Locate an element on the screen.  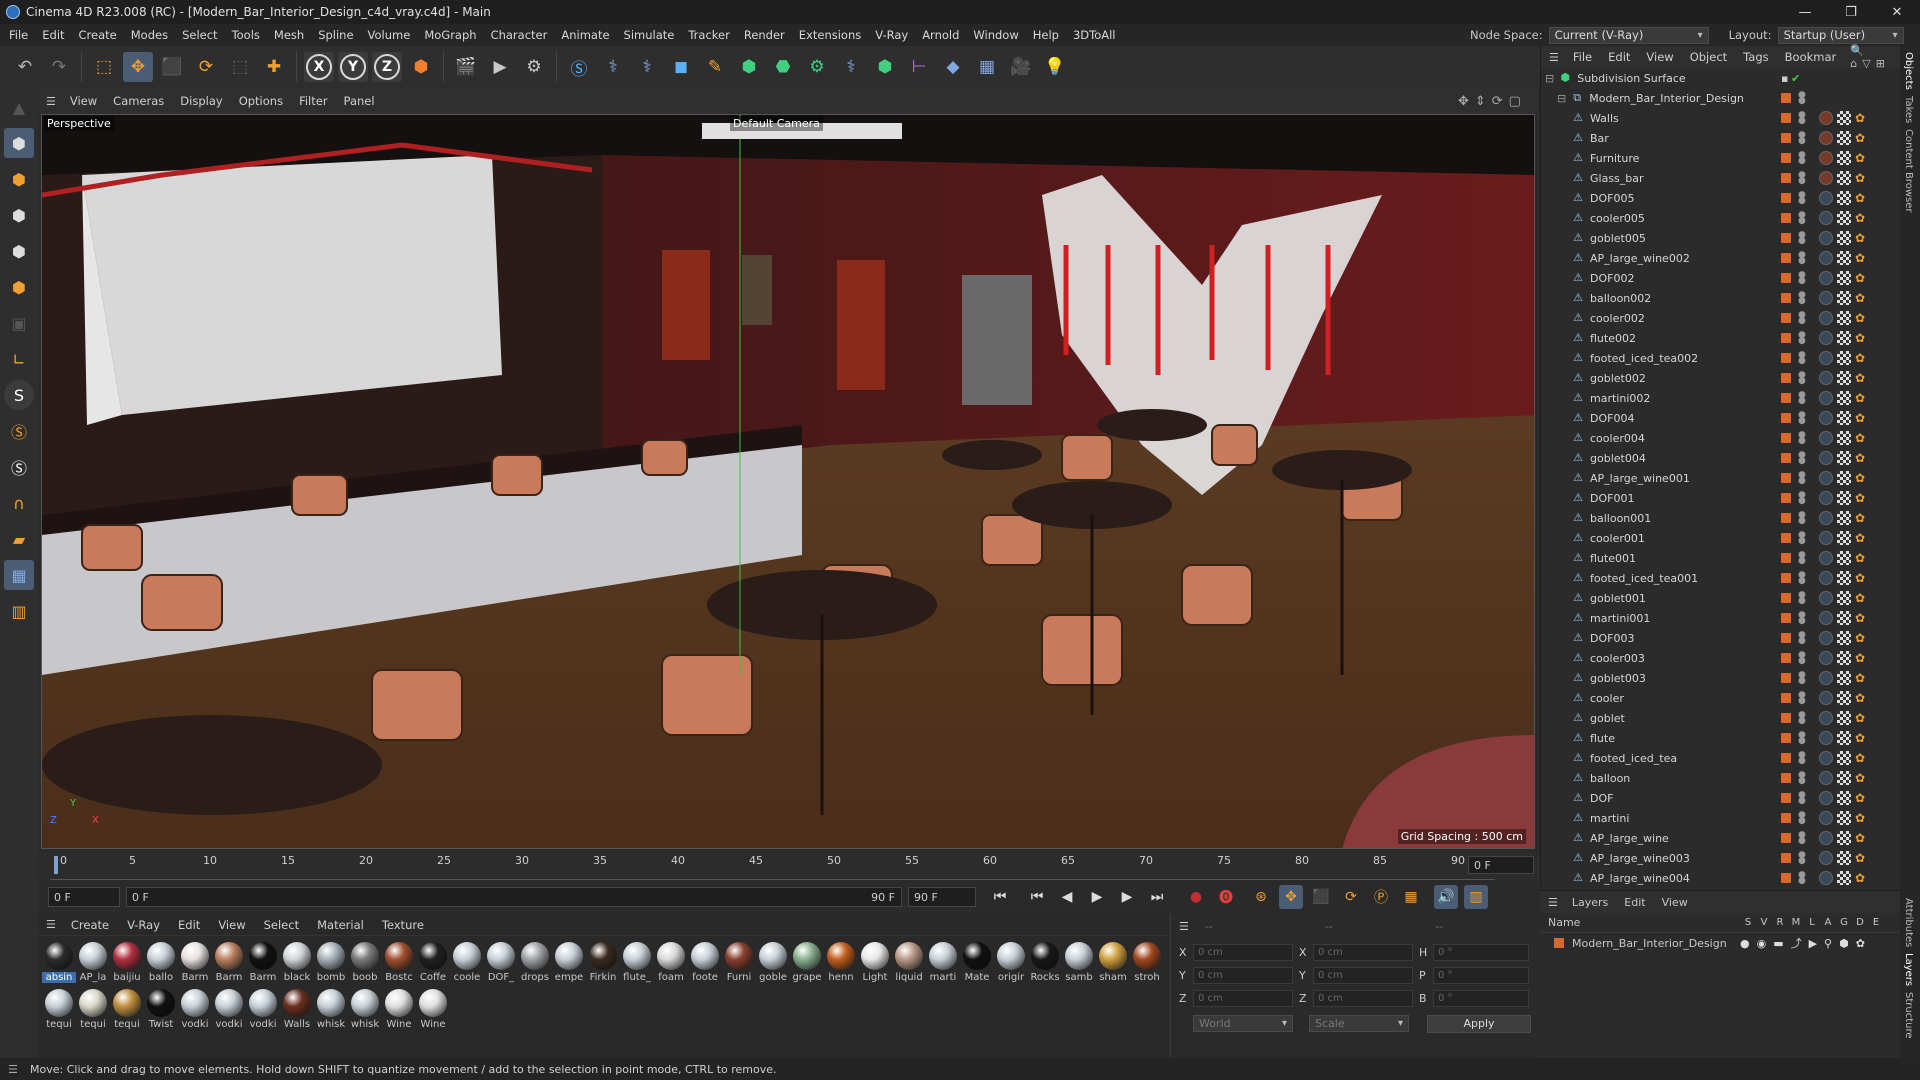
start-frame-field: 0 F is located at coordinates (84, 897).